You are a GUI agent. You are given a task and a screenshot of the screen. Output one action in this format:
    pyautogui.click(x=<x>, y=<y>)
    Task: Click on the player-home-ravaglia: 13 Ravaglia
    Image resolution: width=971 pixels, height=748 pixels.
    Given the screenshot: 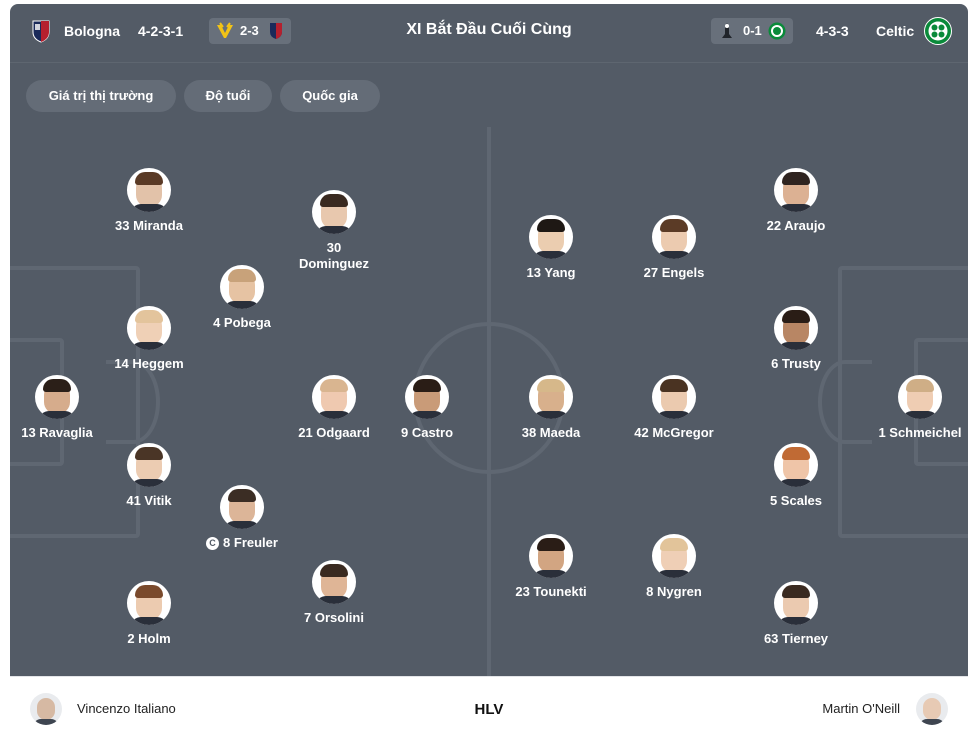 What is the action you would take?
    pyautogui.click(x=66, y=408)
    